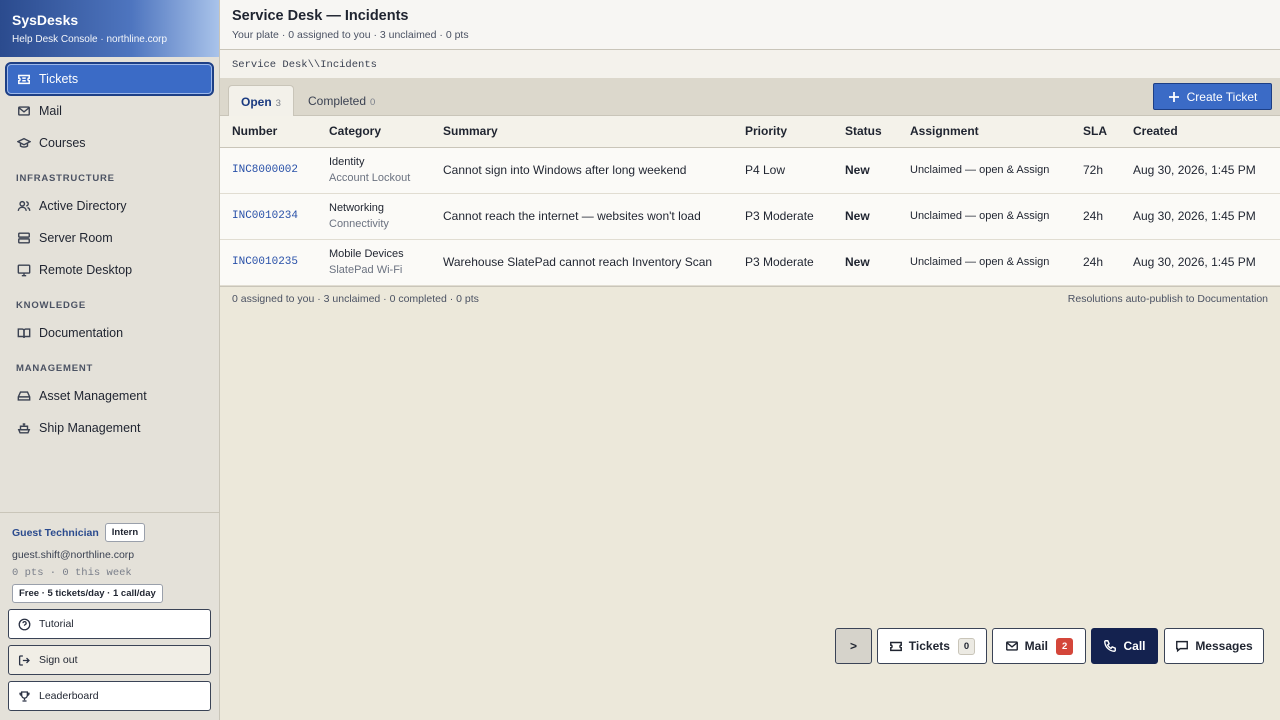 Image resolution: width=1280 pixels, height=720 pixels. What do you see at coordinates (83, 206) in the screenshot?
I see `sidebar-item-label: Active Directory` at bounding box center [83, 206].